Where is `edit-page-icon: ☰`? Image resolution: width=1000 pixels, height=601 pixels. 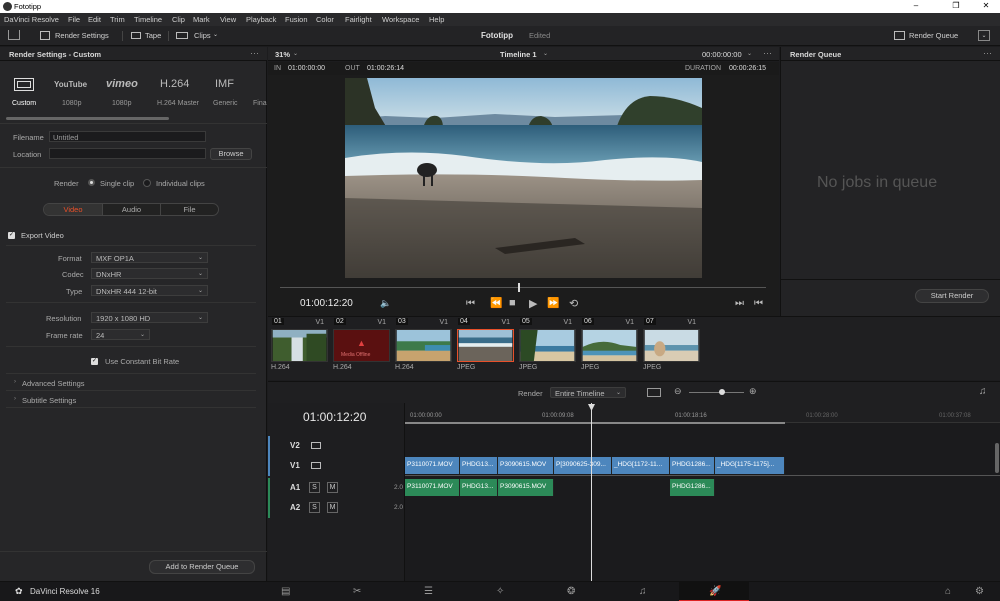 edit-page-icon: ☰ is located at coordinates (428, 591).